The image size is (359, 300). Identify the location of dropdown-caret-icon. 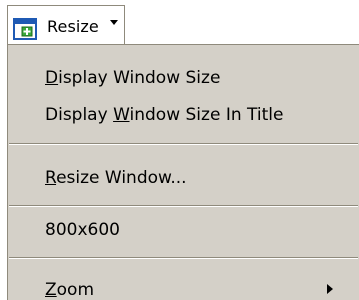
(114, 22).